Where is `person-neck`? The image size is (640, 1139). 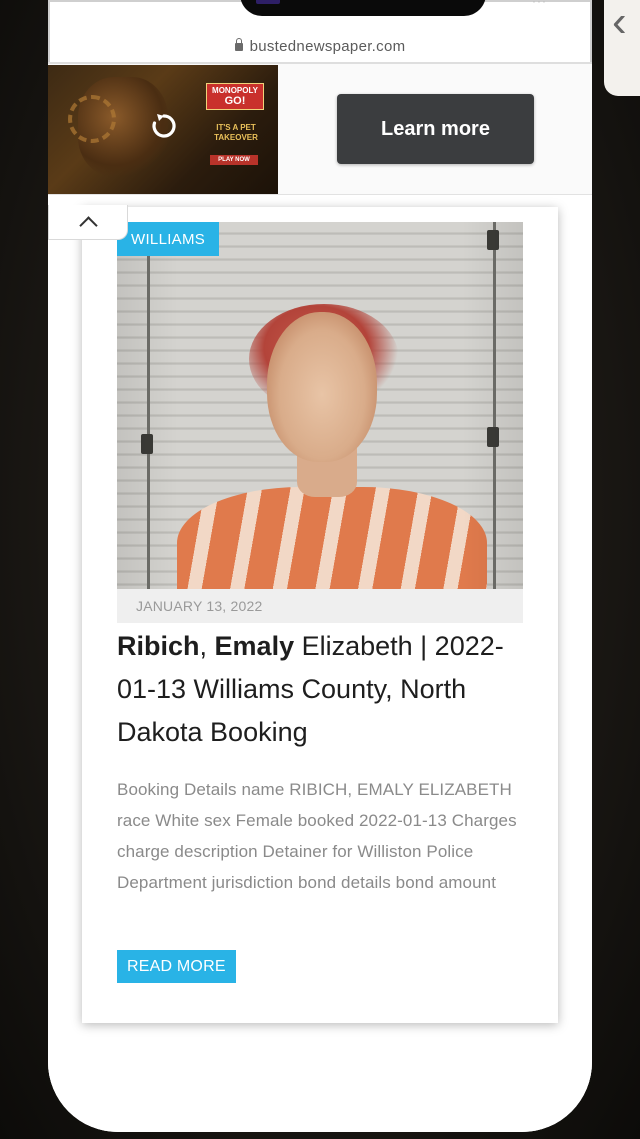 person-neck is located at coordinates (327, 472).